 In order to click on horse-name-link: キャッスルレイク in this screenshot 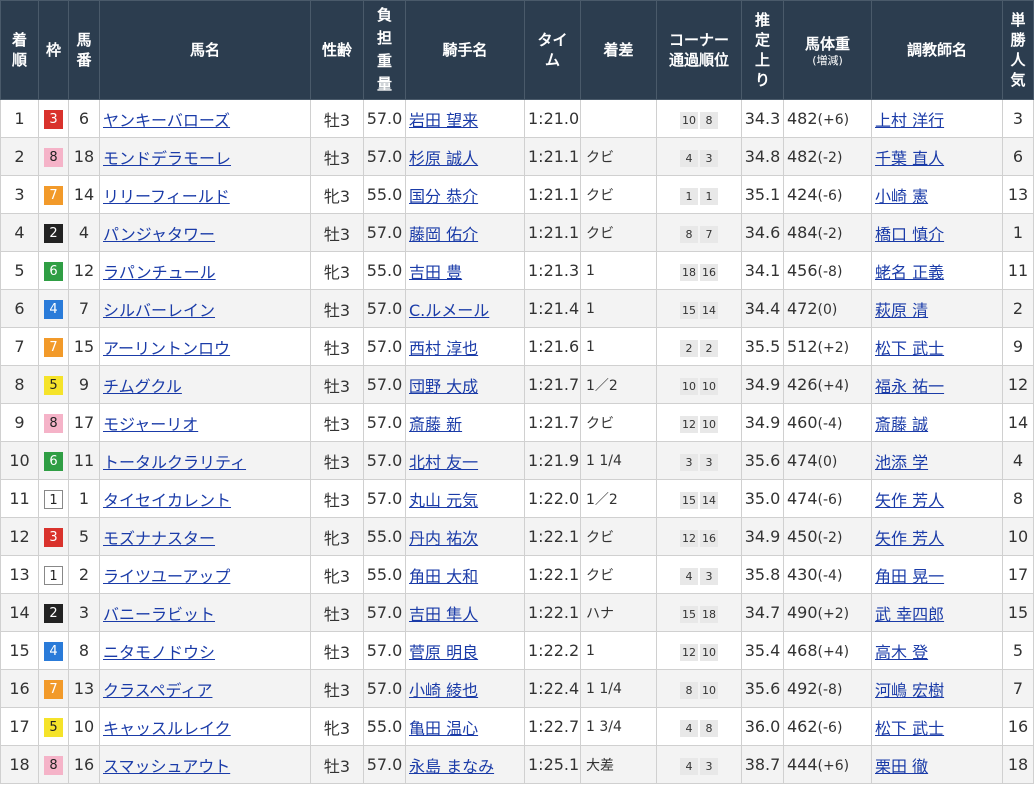, I will do `click(167, 728)`.